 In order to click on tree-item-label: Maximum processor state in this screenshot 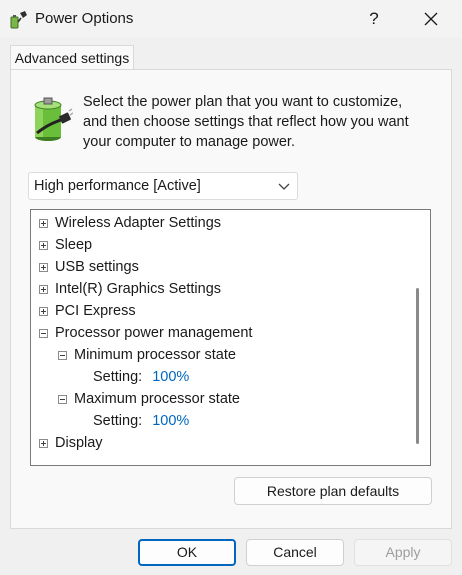, I will do `click(157, 399)`.